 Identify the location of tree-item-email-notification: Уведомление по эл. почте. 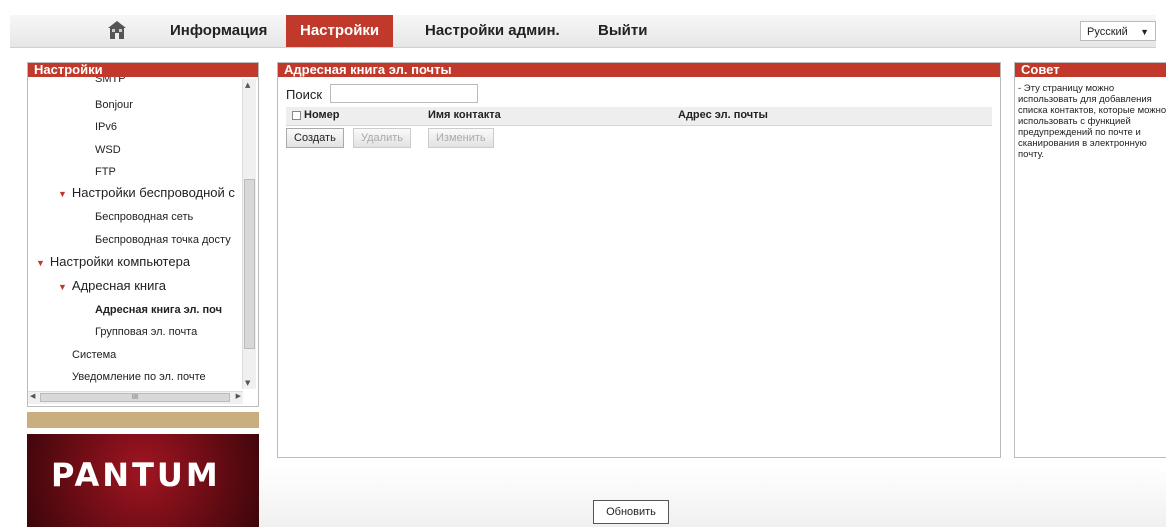
(139, 377).